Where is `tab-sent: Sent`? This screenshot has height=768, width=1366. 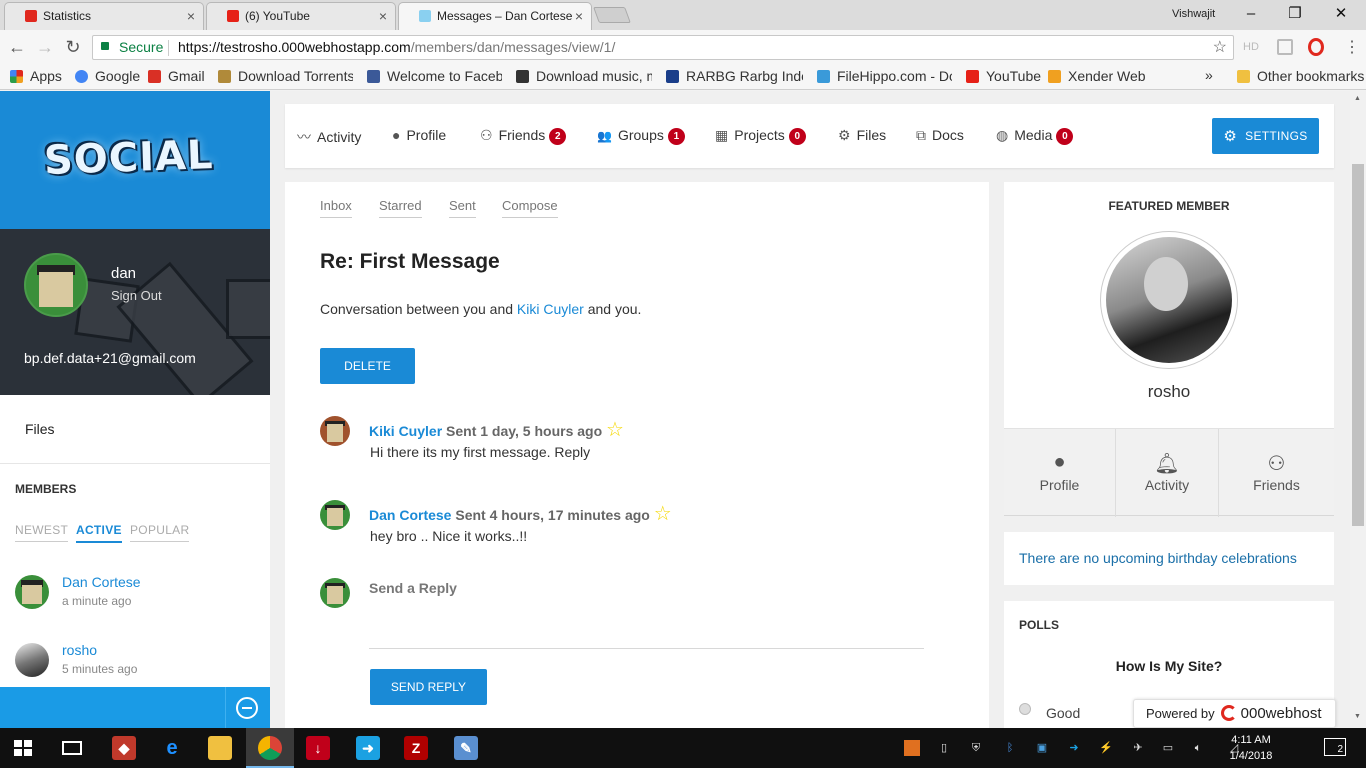
tab-sent: Sent is located at coordinates (462, 208).